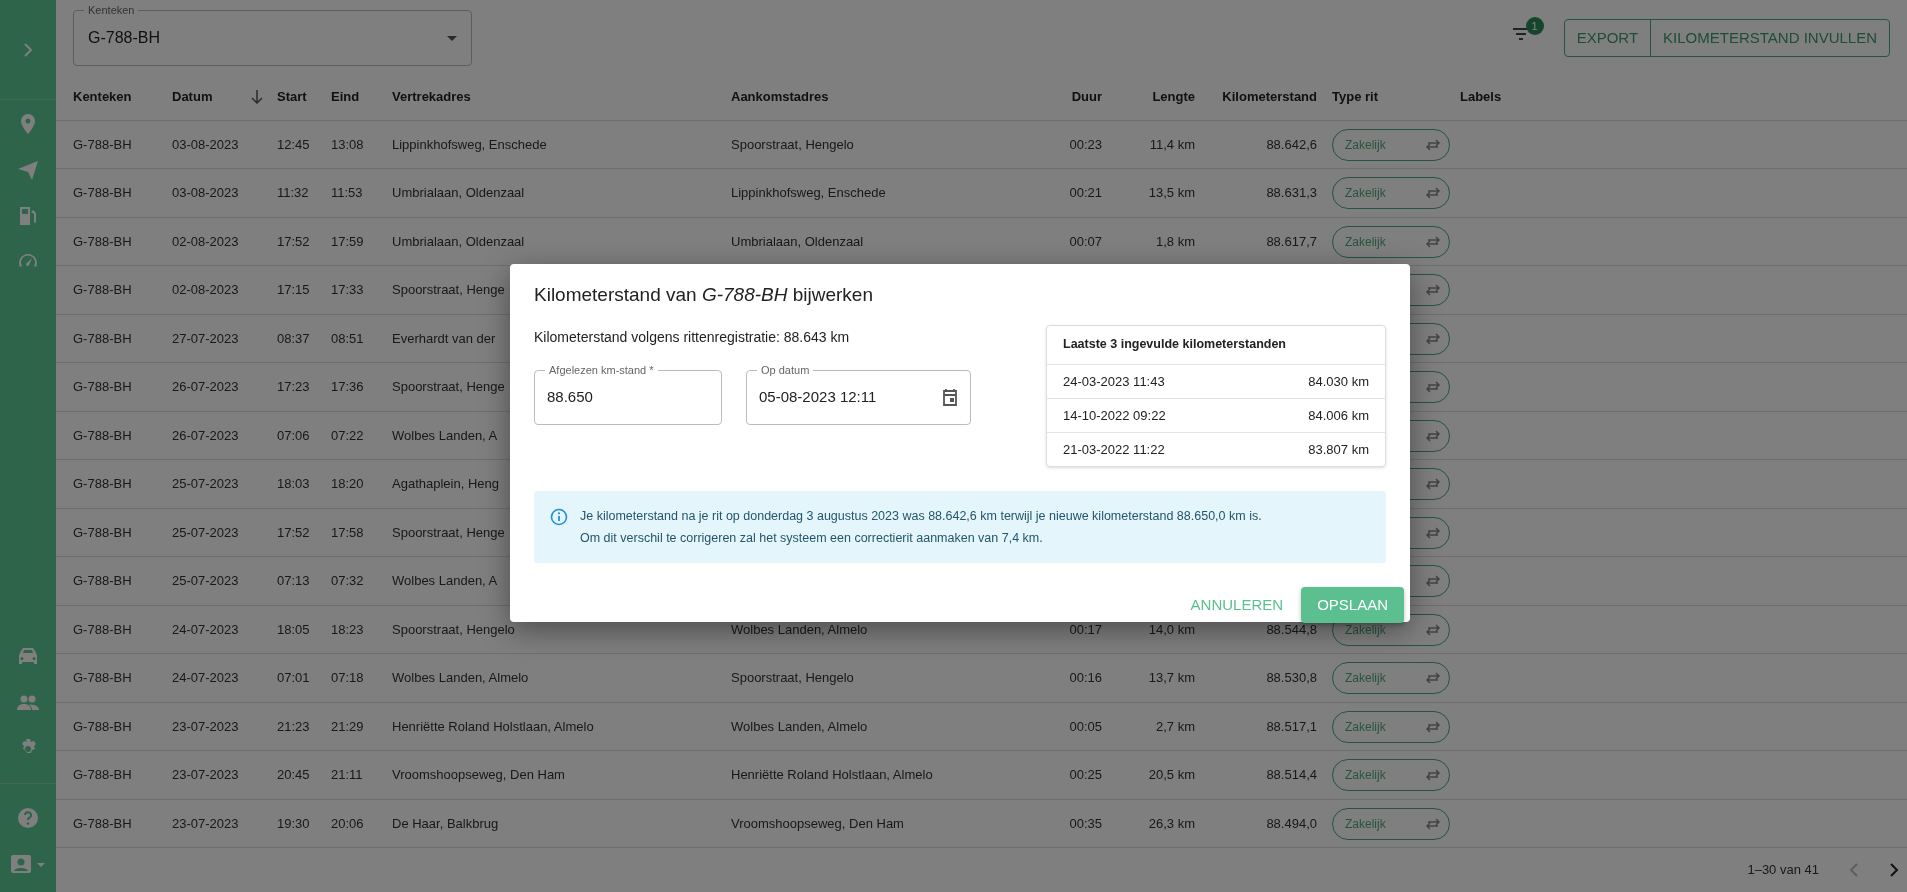  I want to click on reading-date: 14-10-2022 09:22, so click(1114, 415).